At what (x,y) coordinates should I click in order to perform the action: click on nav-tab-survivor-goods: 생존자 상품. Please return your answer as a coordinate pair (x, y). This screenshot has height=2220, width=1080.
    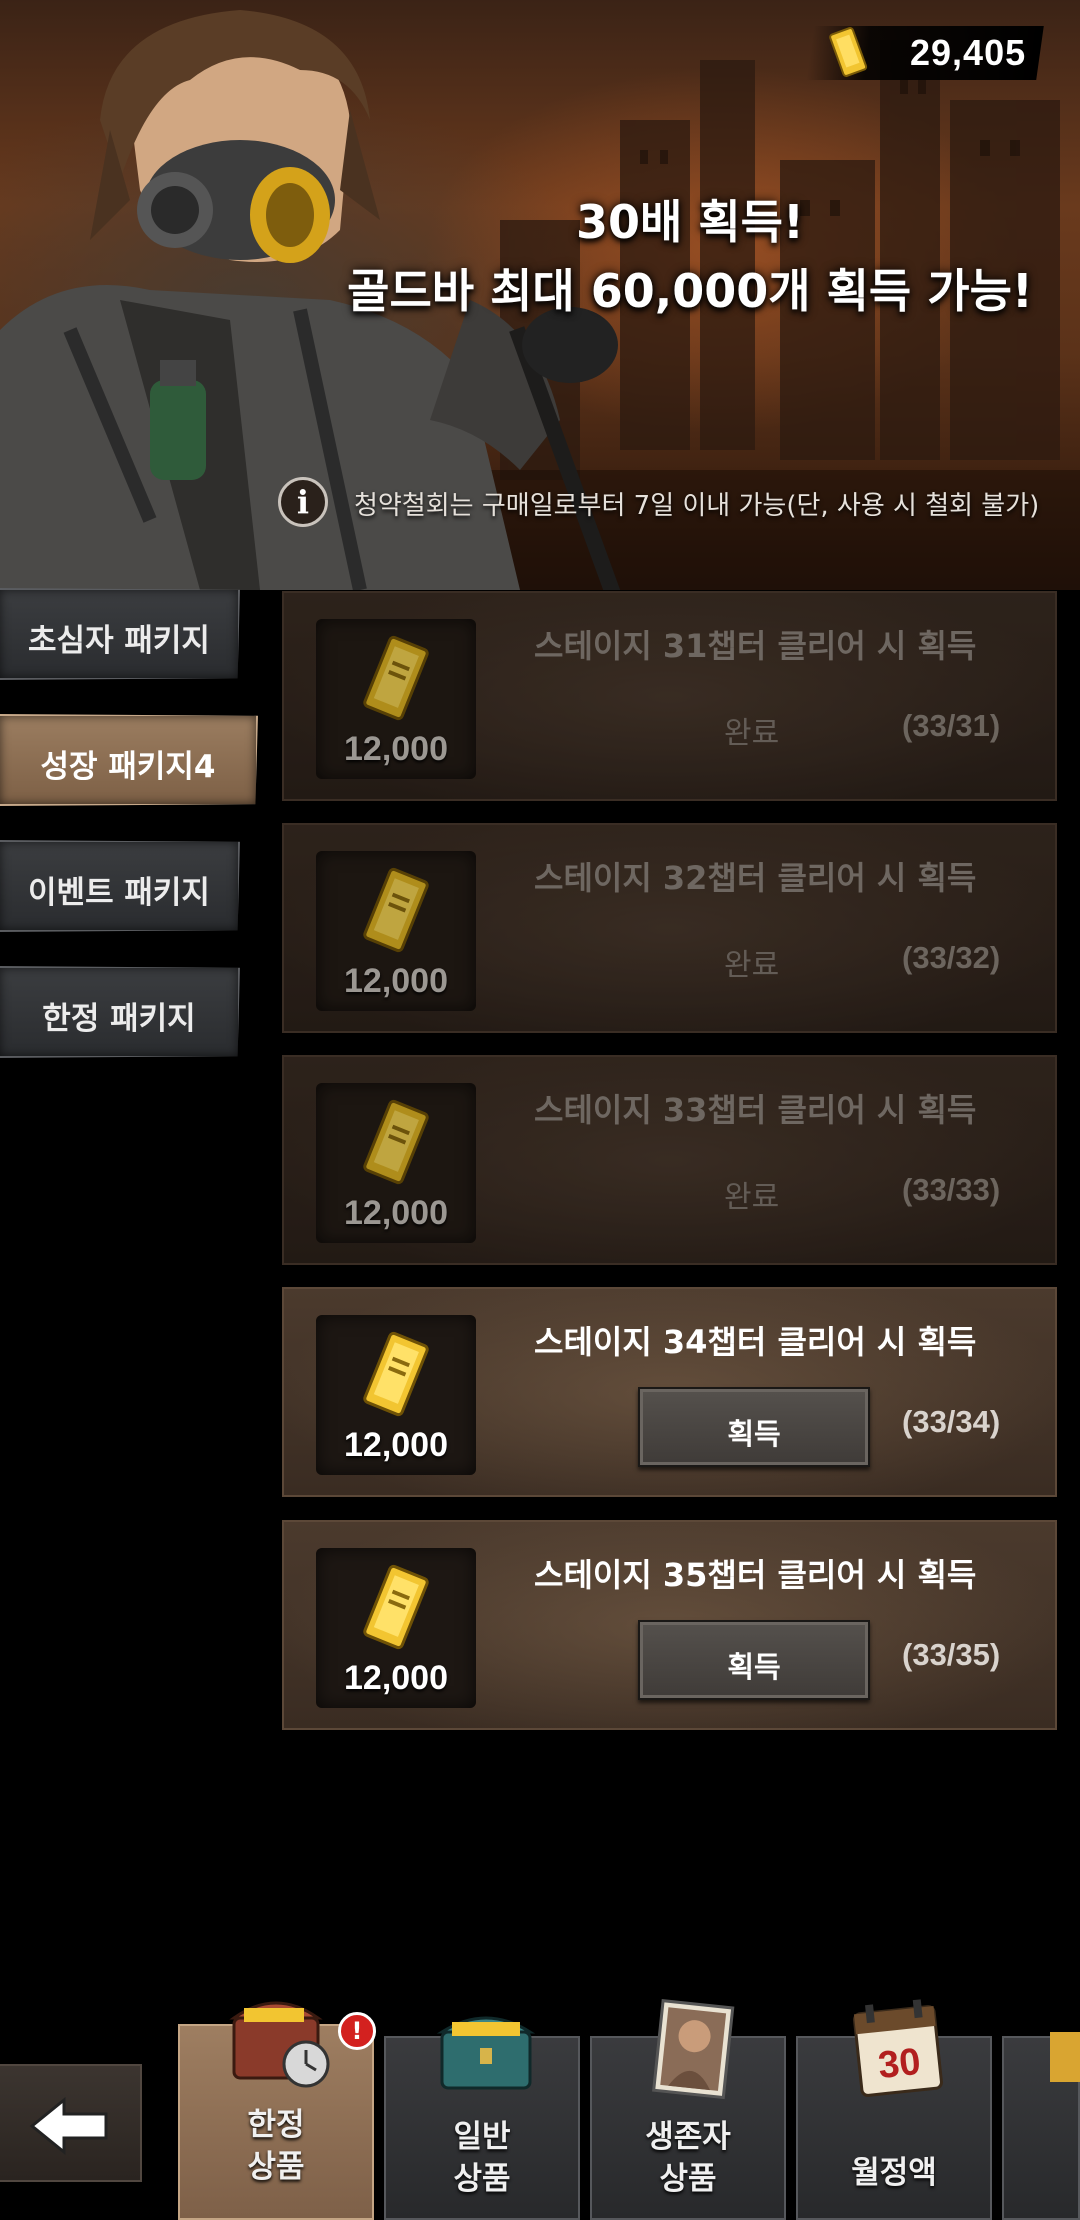
    Looking at the image, I should click on (688, 2109).